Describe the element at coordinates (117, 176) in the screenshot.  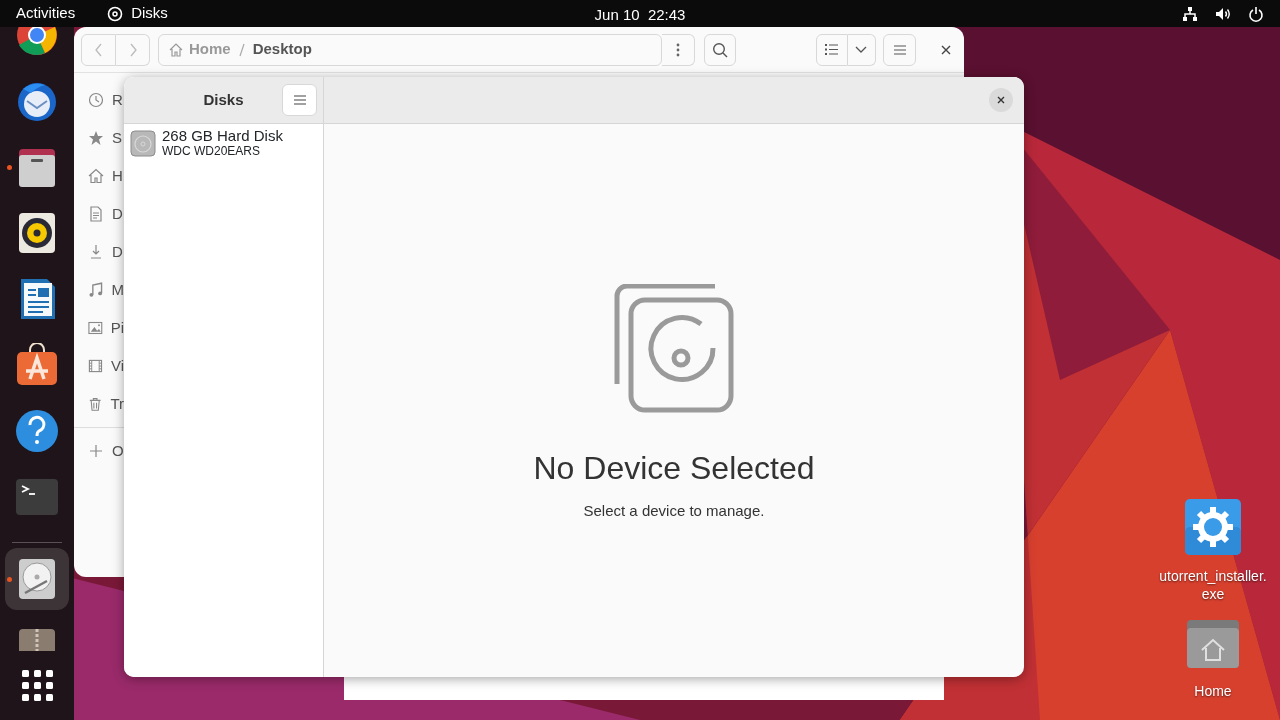
I see `sidebar-item: H` at that location.